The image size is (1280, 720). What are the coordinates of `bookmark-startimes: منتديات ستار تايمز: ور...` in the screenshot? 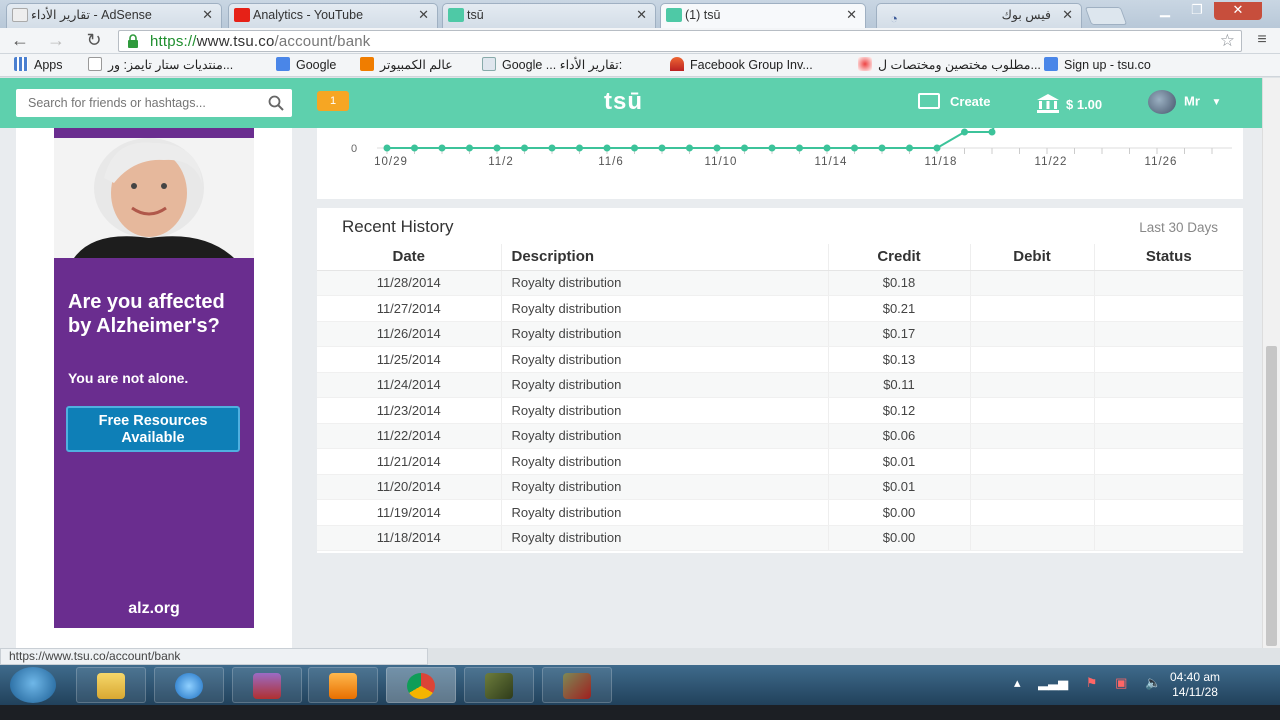 It's located at (160, 64).